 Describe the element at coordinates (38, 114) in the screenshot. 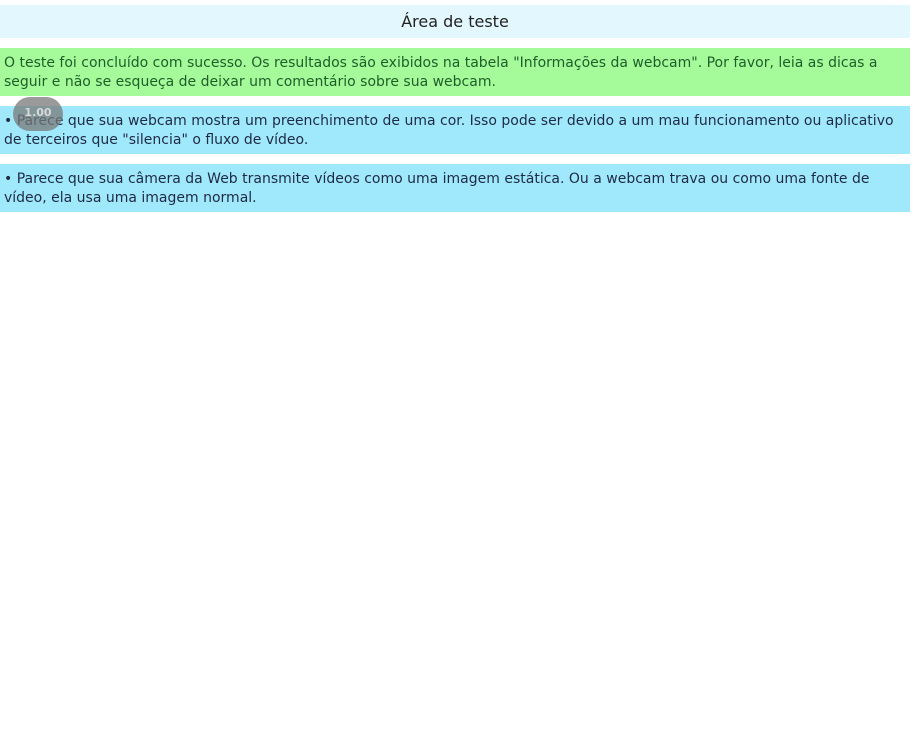

I see `zoom-level-badge: 1.00` at that location.